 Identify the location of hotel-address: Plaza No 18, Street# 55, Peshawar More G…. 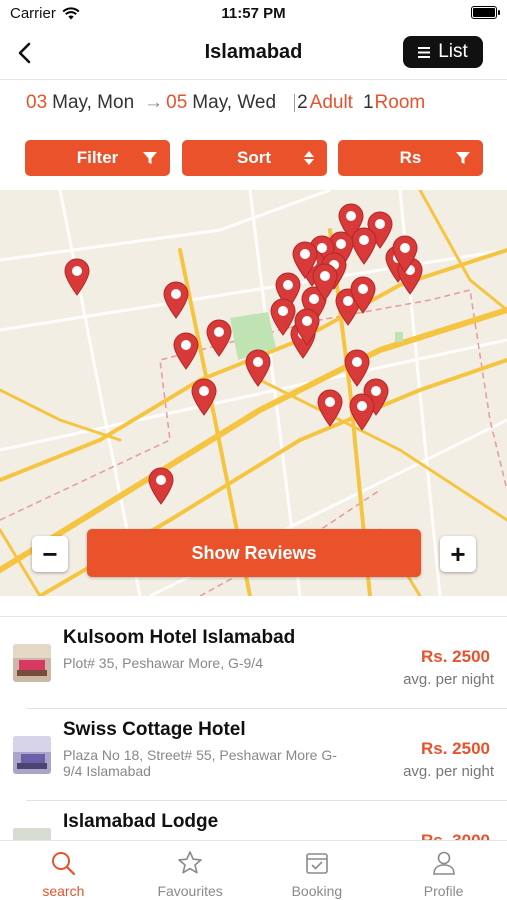
(200, 763).